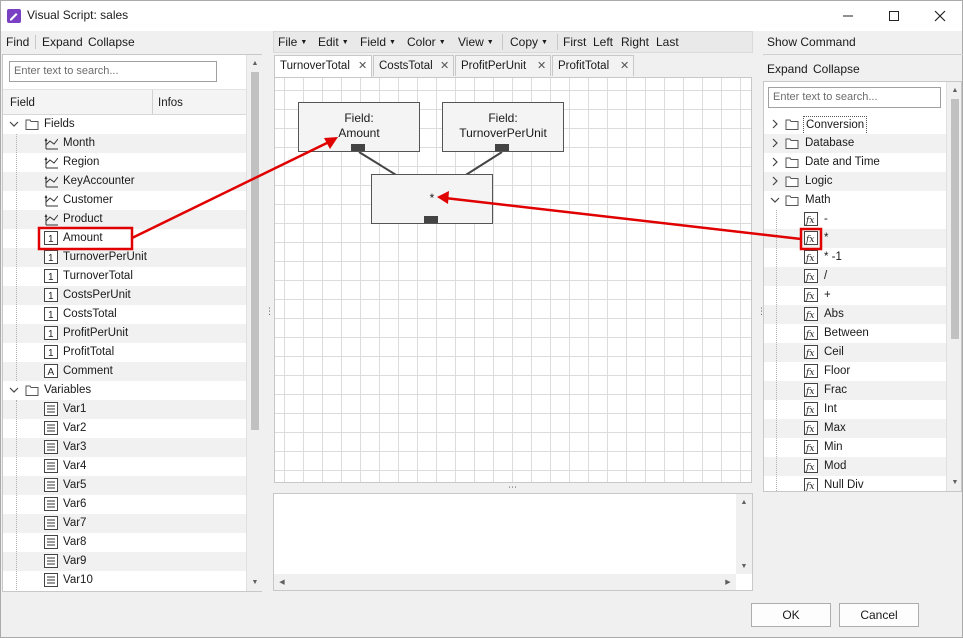 The height and width of the screenshot is (638, 963). What do you see at coordinates (124, 295) in the screenshot?
I see `field-list-item: 1 CostsPerUnit` at bounding box center [124, 295].